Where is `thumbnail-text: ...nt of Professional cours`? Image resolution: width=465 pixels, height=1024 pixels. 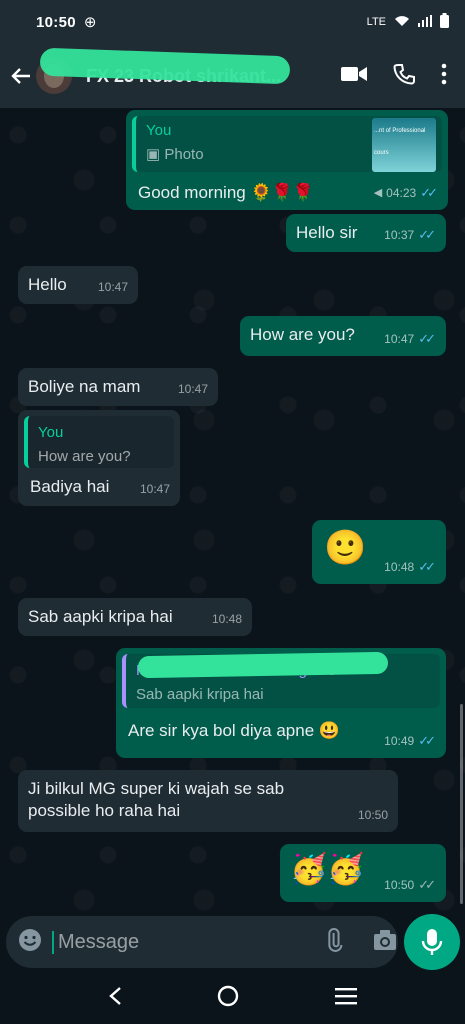
thumbnail-text: ...nt of Professional cours is located at coordinates (400, 142).